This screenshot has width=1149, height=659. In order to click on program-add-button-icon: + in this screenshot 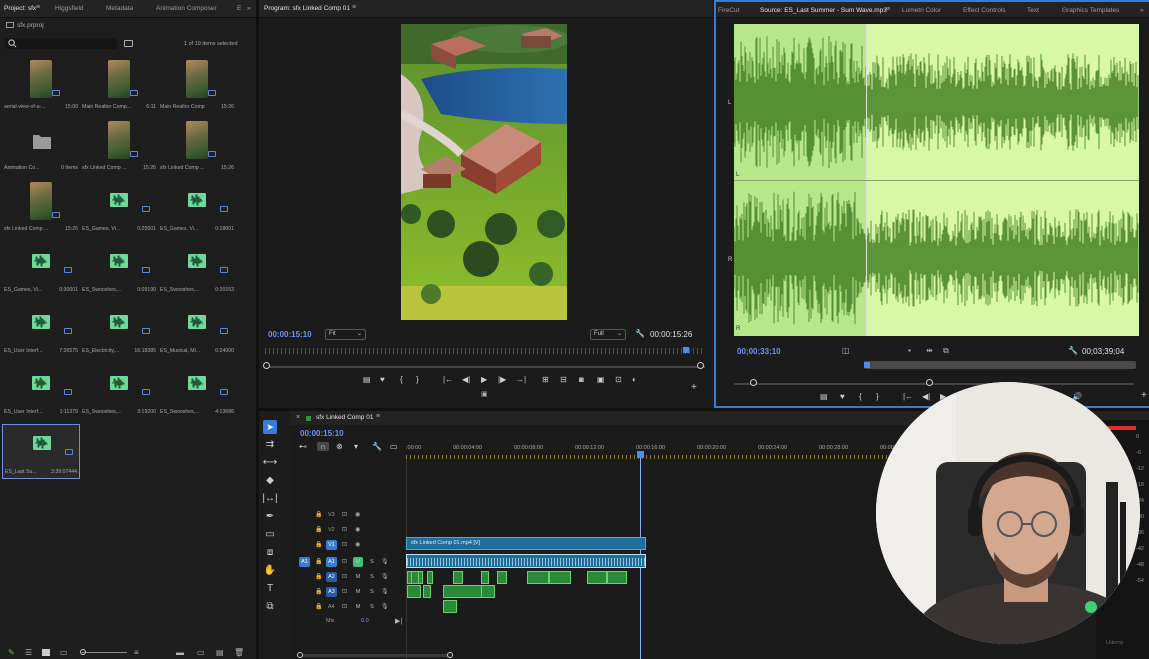, I will do `click(694, 387)`.